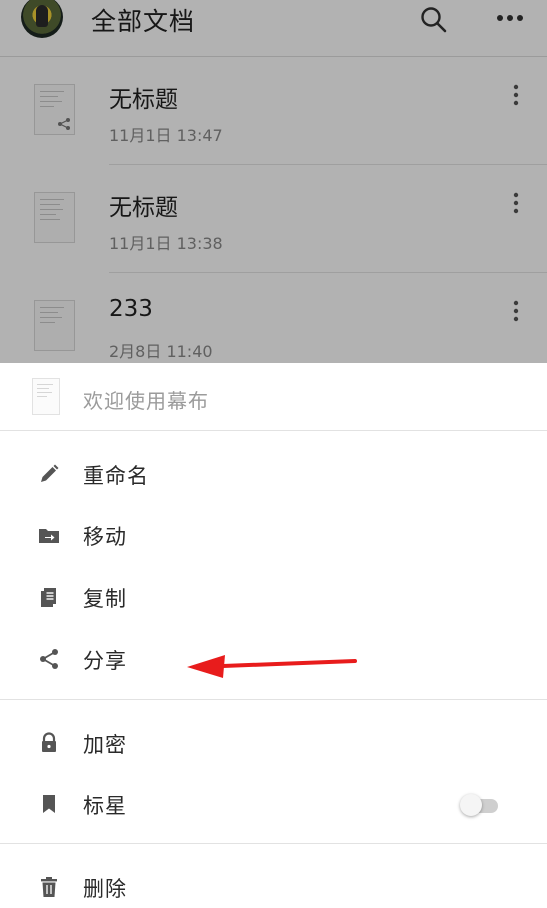 Image resolution: width=547 pixels, height=908 pixels. Describe the element at coordinates (49, 659) in the screenshot. I see `share-icon` at that location.